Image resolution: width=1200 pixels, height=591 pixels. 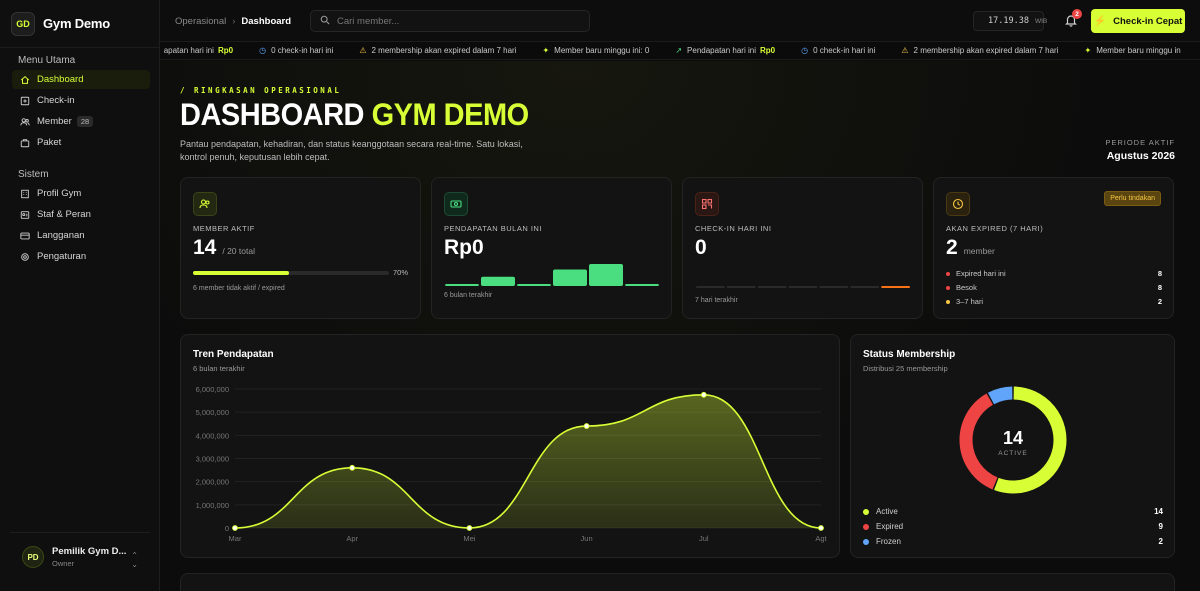 I want to click on kpi-label: CHECK-IN HARI INI, so click(x=733, y=228).